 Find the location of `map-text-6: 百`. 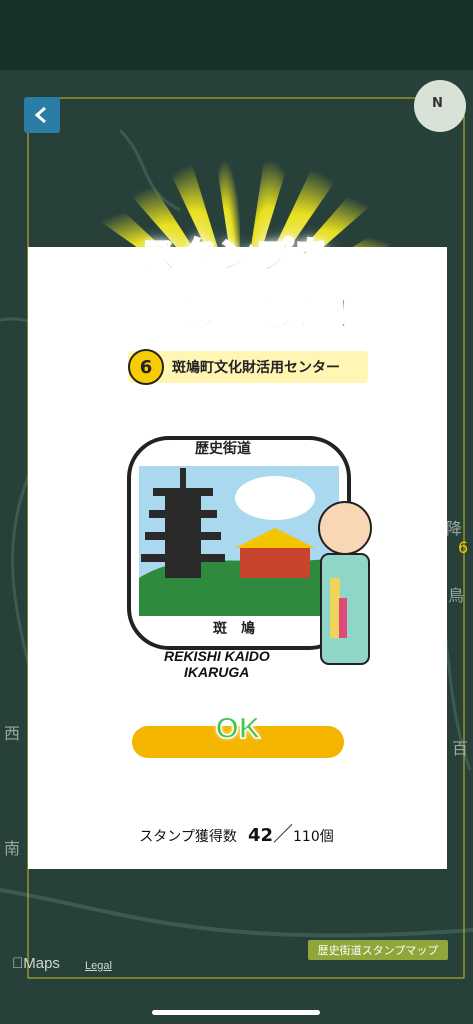

map-text-6: 百 is located at coordinates (460, 748).